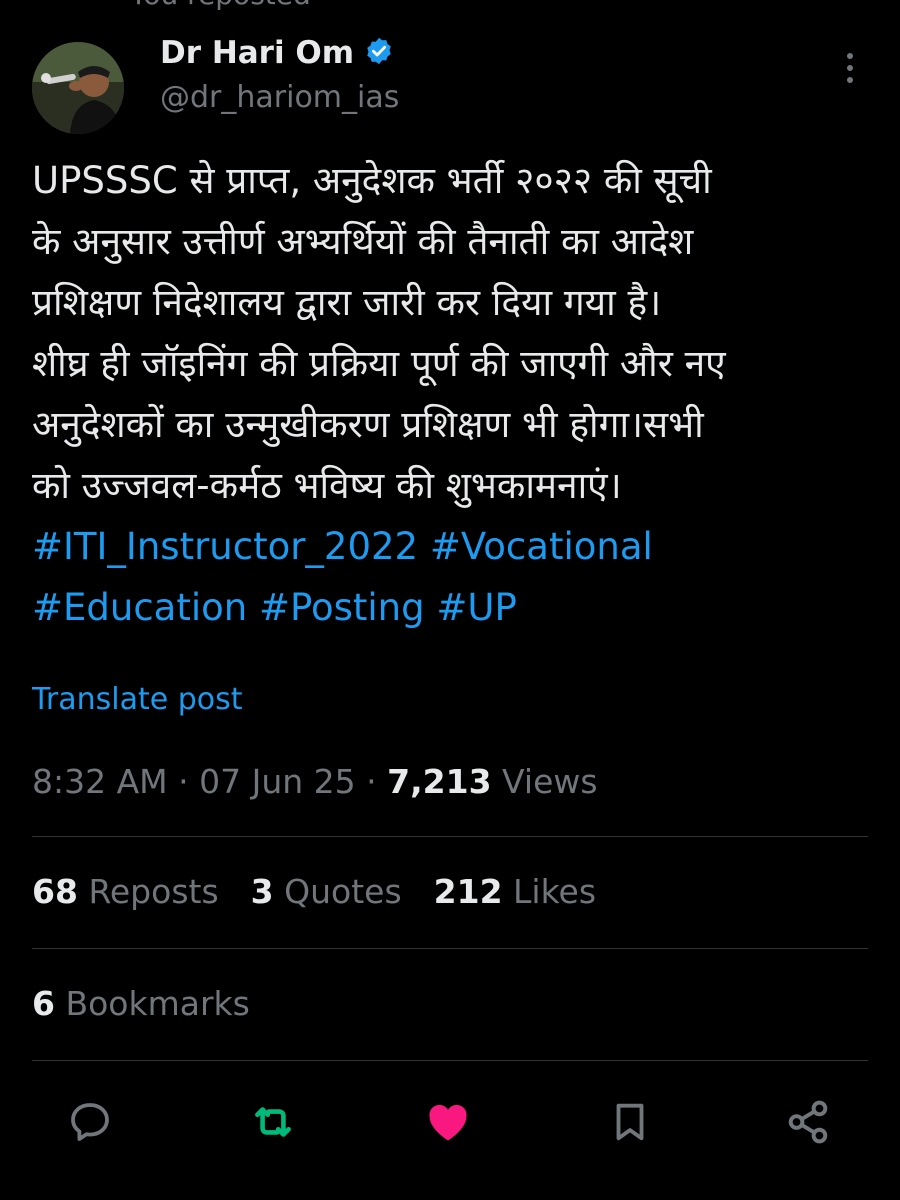 Image resolution: width=900 pixels, height=1200 pixels. What do you see at coordinates (43, 1003) in the screenshot?
I see `bookmarks-count: 6` at bounding box center [43, 1003].